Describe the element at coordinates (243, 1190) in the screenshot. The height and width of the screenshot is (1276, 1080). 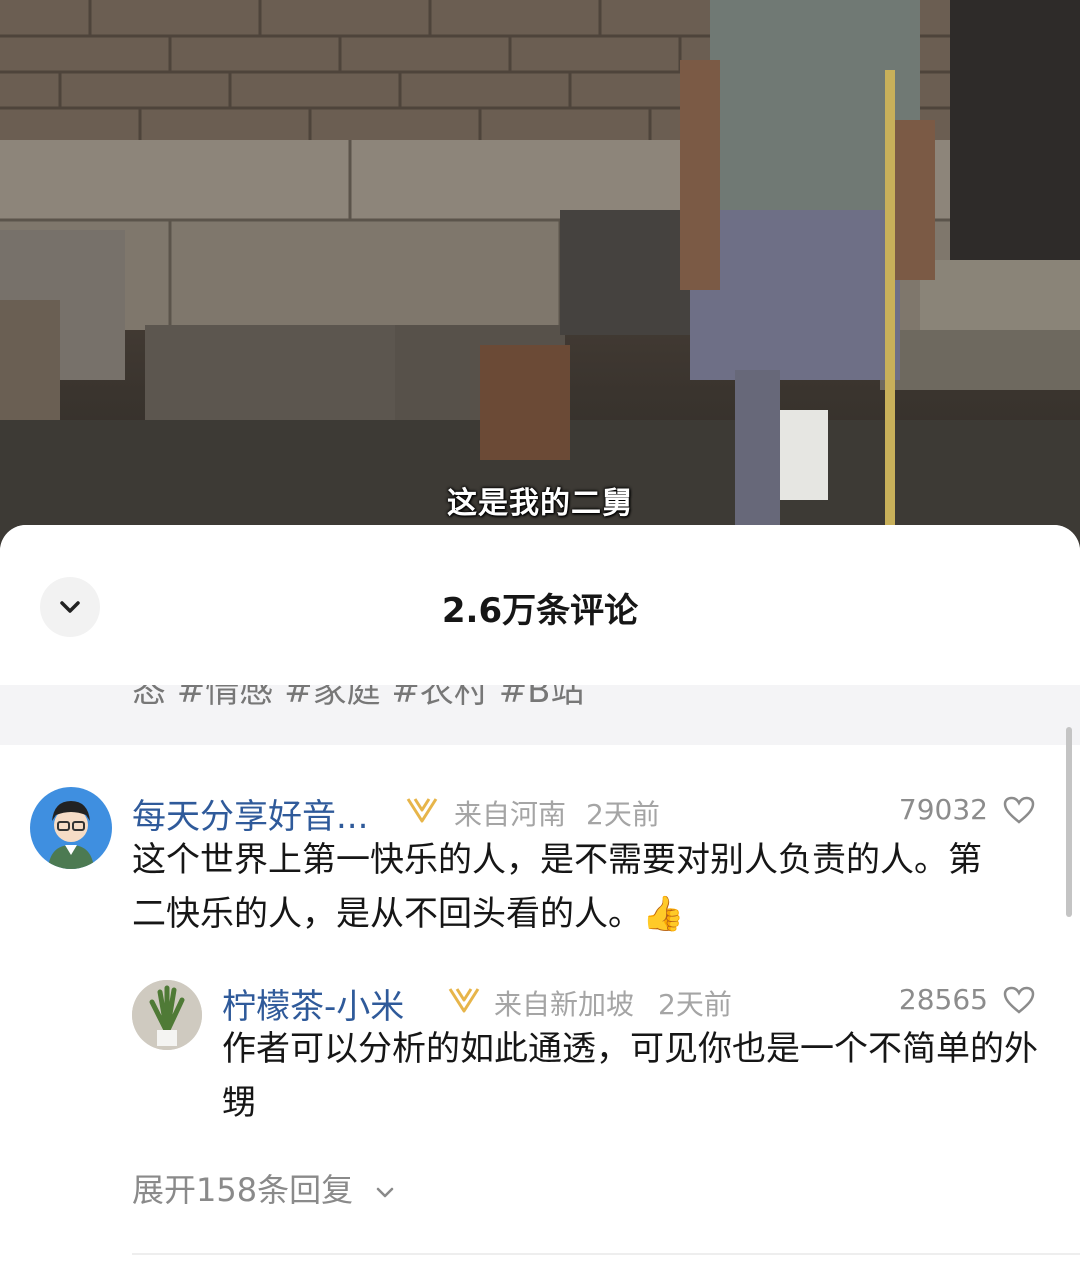
I see `expand-replies-label: 展开158条回复` at that location.